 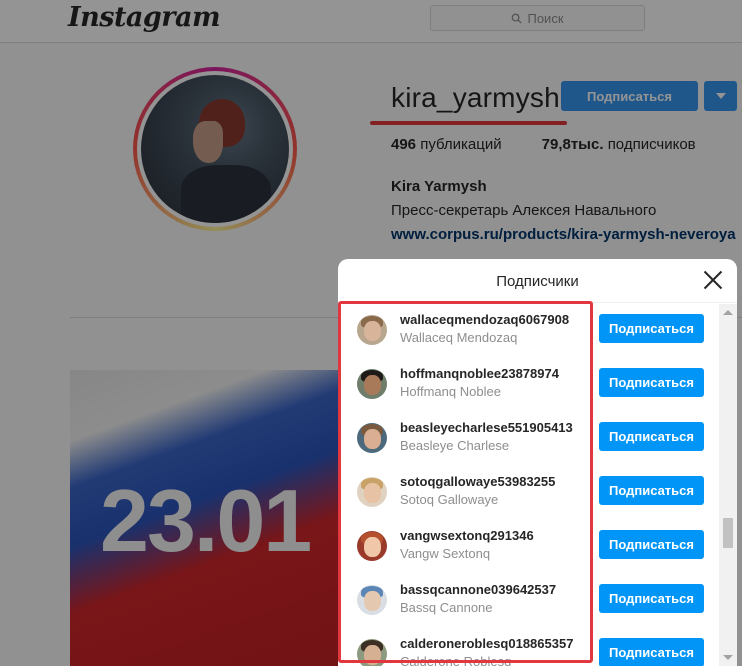 What do you see at coordinates (477, 481) in the screenshot?
I see `follower-login: sotoqgallowaye53983255` at bounding box center [477, 481].